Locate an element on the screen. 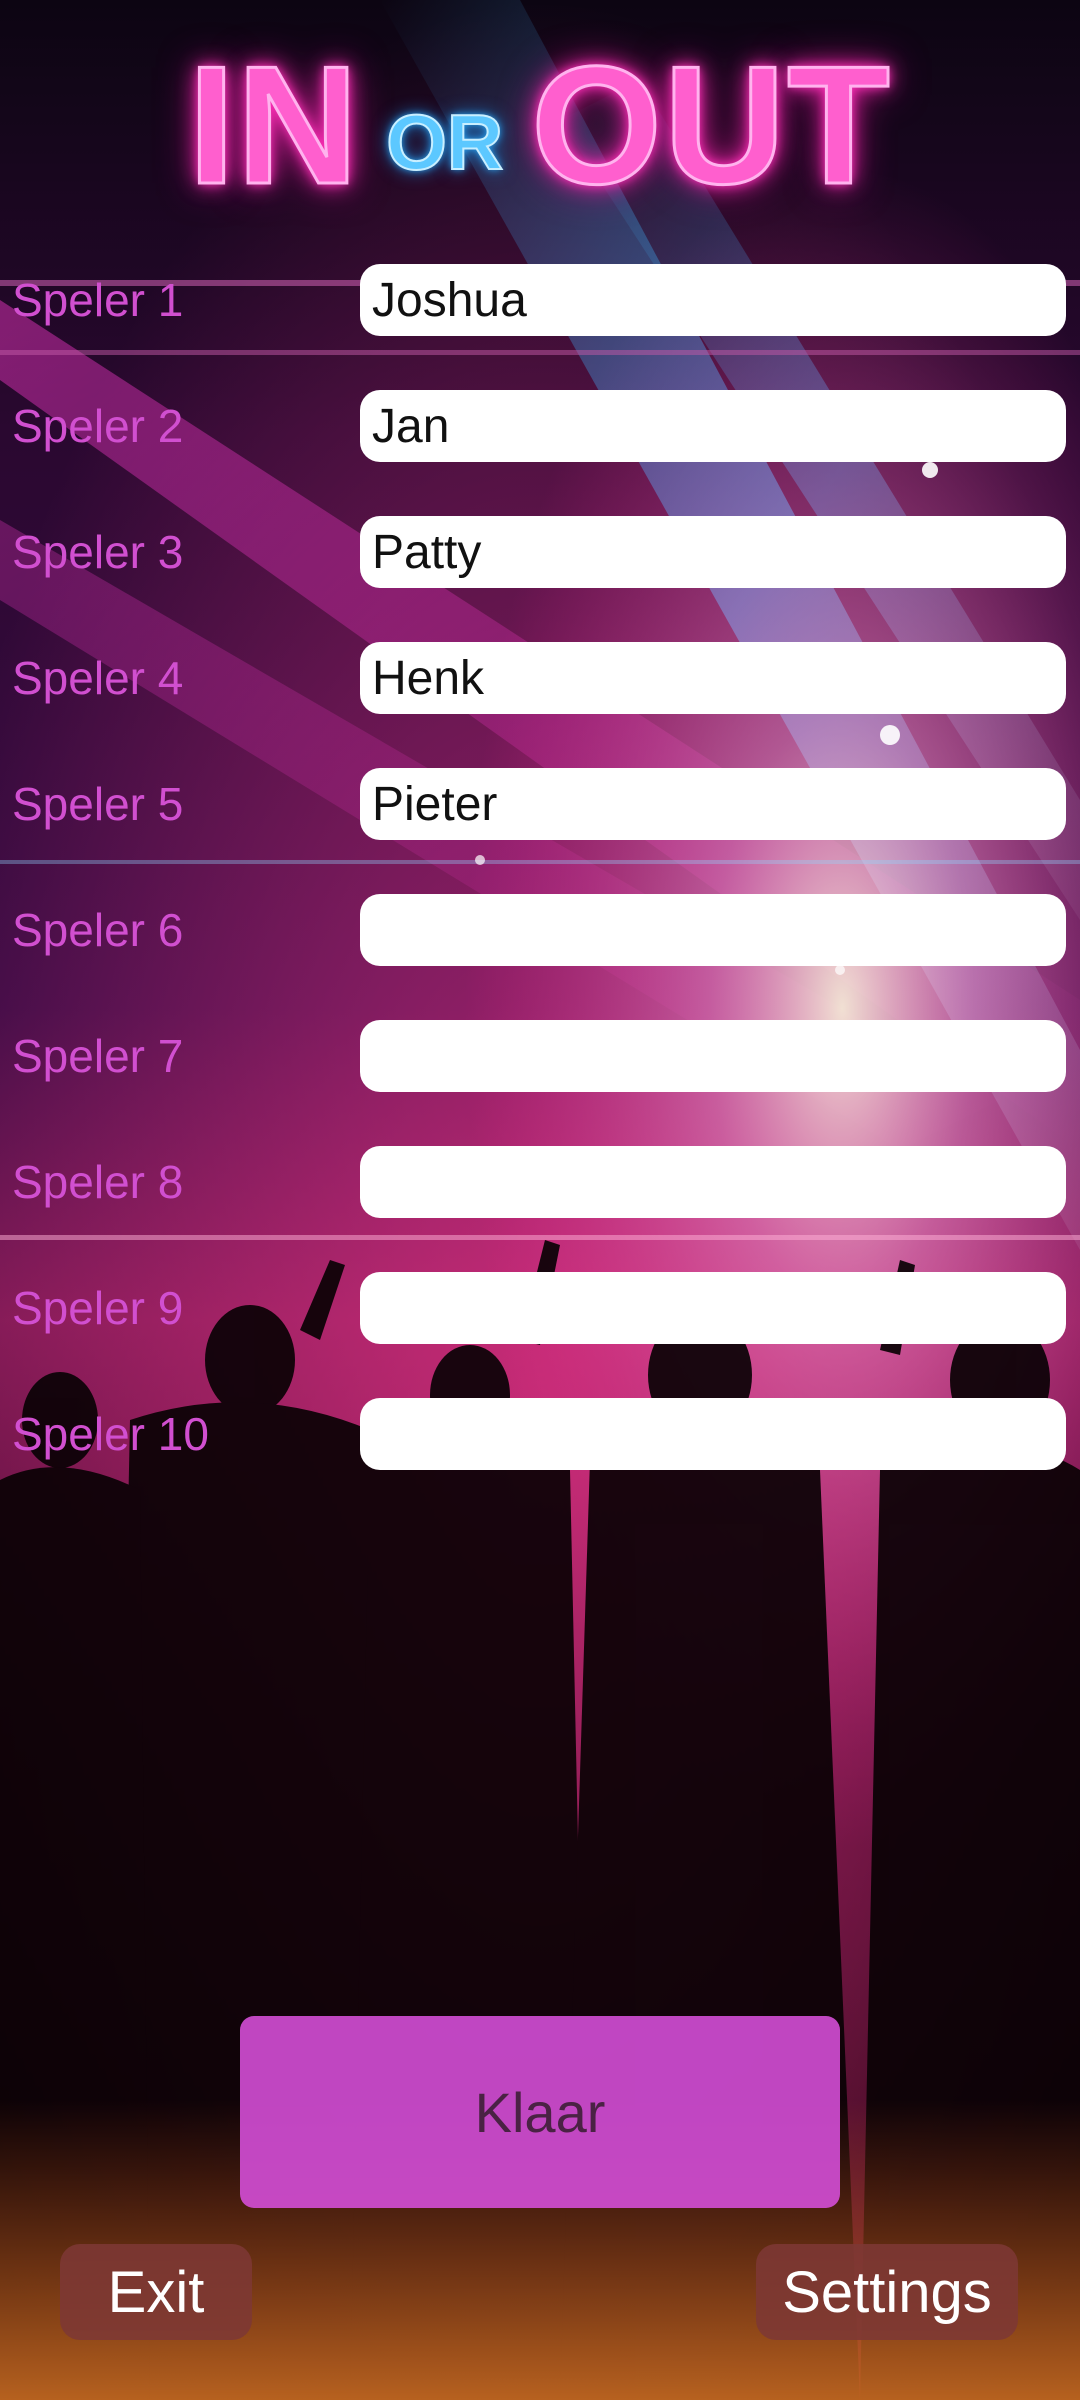 The width and height of the screenshot is (1080, 2400). player-row: Speler 4 is located at coordinates (540, 678).